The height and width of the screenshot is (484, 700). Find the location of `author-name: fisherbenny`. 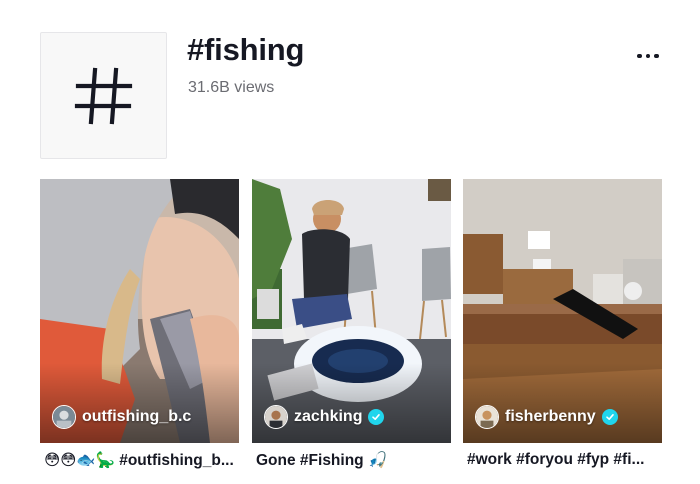

author-name: fisherbenny is located at coordinates (550, 417).